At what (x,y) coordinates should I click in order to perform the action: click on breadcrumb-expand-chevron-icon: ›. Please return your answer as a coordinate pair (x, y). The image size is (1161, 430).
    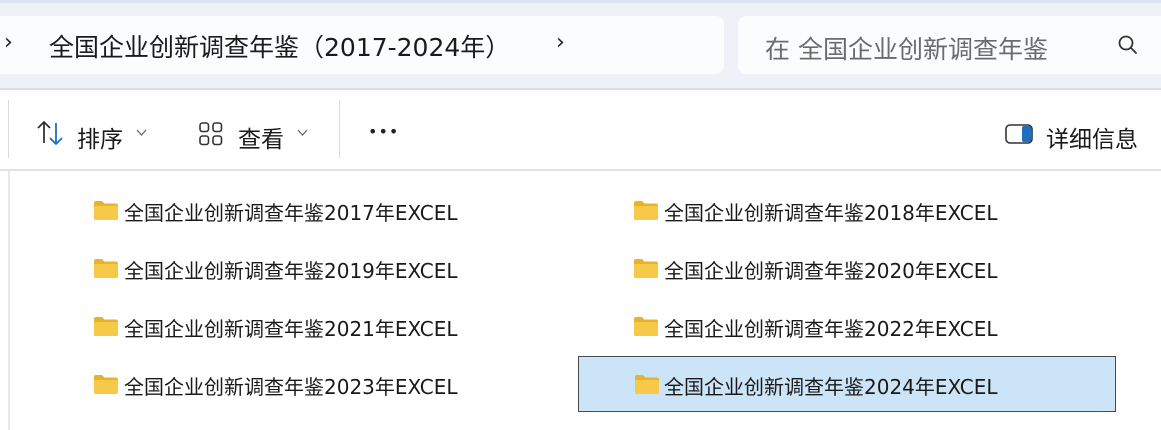
    Looking at the image, I should click on (560, 42).